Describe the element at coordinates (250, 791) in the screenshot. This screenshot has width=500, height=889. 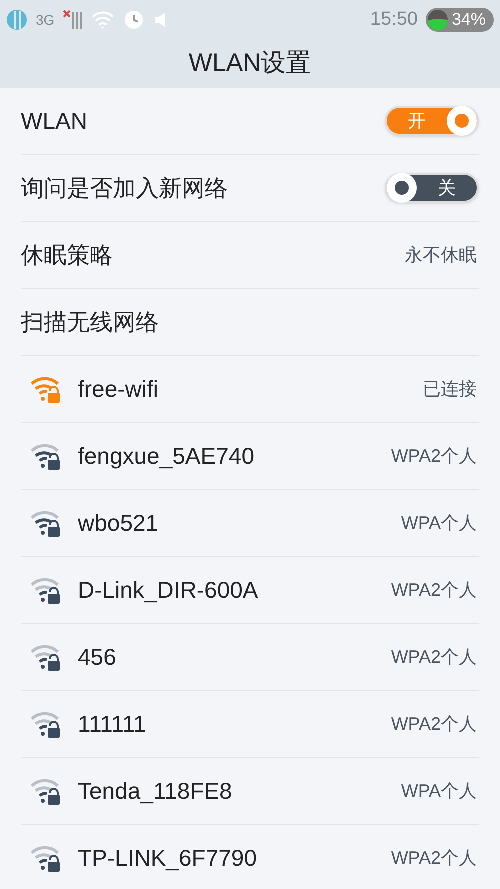
I see `network-item: Tenda_118FE8 WPA个人` at that location.